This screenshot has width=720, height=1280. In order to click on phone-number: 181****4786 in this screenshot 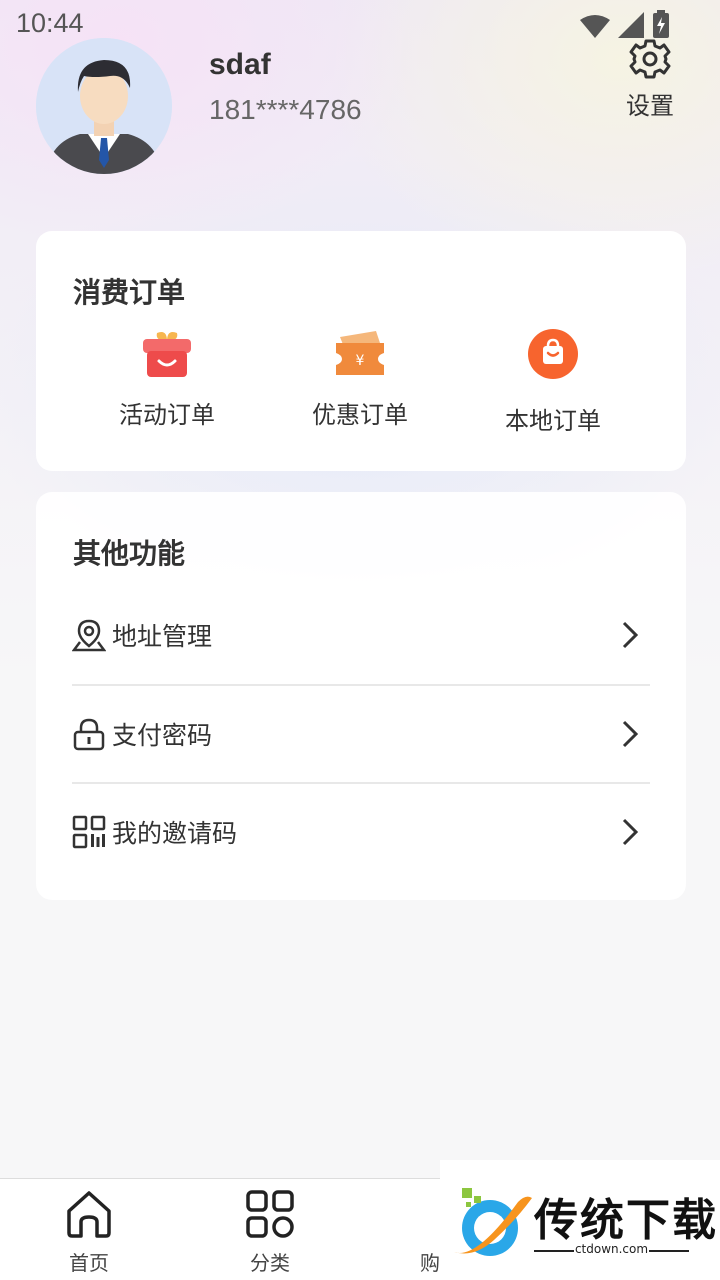, I will do `click(285, 109)`.